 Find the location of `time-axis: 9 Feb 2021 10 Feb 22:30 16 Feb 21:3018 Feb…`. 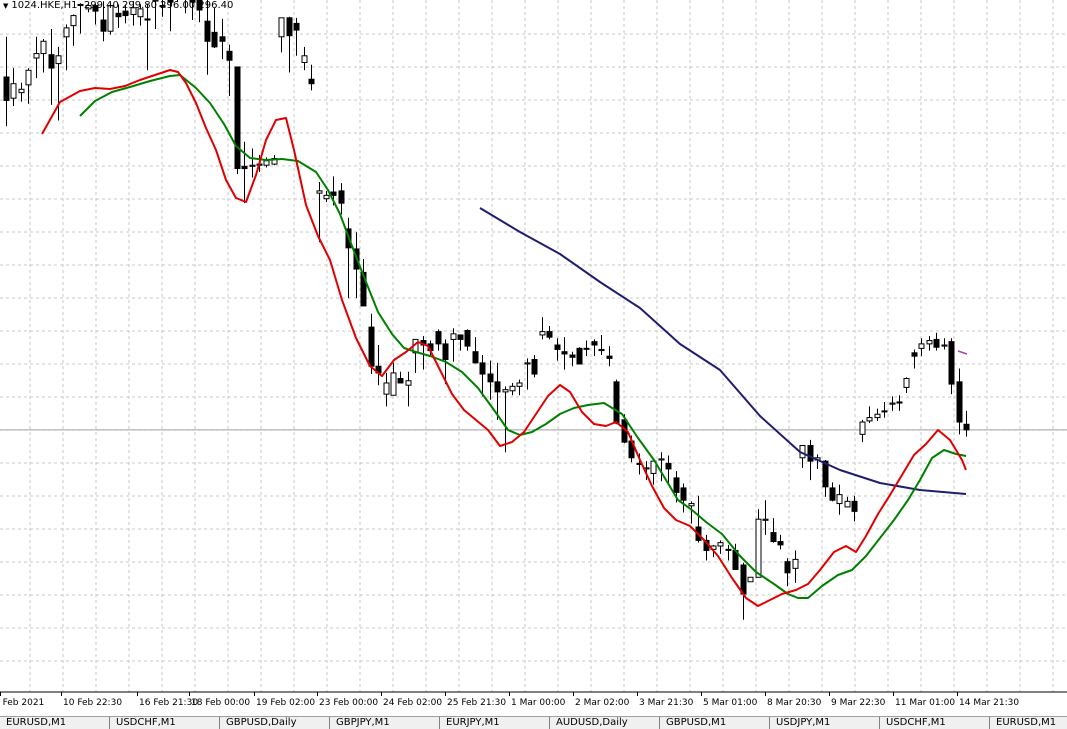

time-axis: 9 Feb 2021 10 Feb 22:30 16 Feb 21:3018 Feb… is located at coordinates (533, 699).